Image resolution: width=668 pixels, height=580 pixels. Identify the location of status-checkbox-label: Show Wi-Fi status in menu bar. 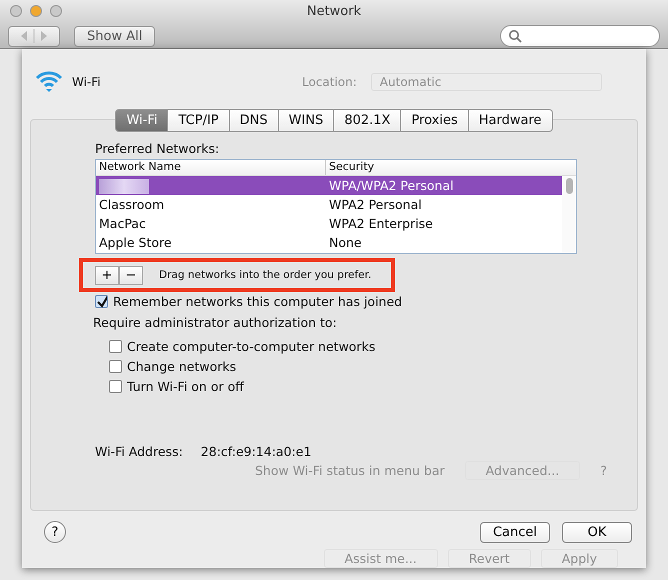
(350, 470).